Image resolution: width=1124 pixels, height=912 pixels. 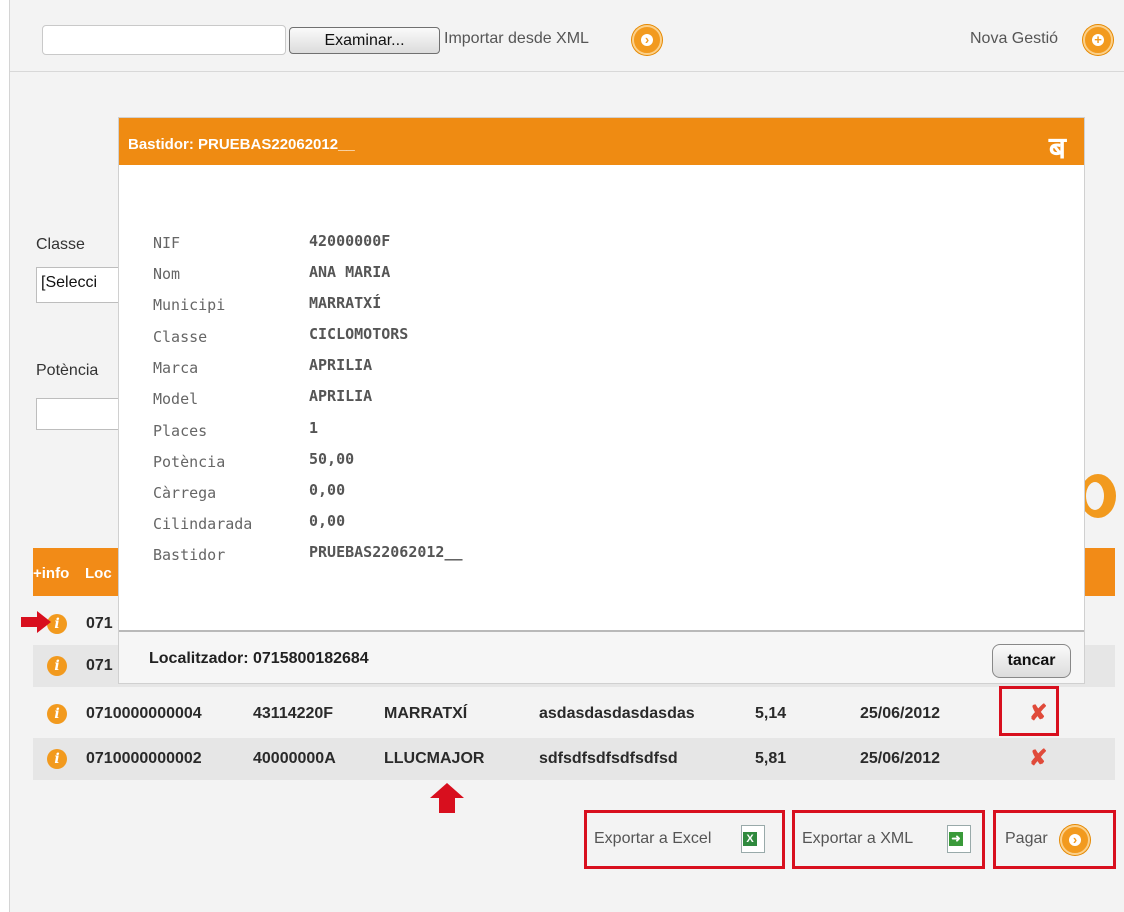 What do you see at coordinates (1031, 661) in the screenshot?
I see `close-button: tancar` at bounding box center [1031, 661].